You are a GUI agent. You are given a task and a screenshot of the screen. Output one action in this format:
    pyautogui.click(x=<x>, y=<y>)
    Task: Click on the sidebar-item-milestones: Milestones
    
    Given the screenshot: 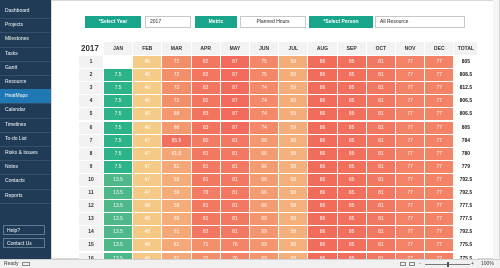 What is the action you would take?
    pyautogui.click(x=25, y=39)
    